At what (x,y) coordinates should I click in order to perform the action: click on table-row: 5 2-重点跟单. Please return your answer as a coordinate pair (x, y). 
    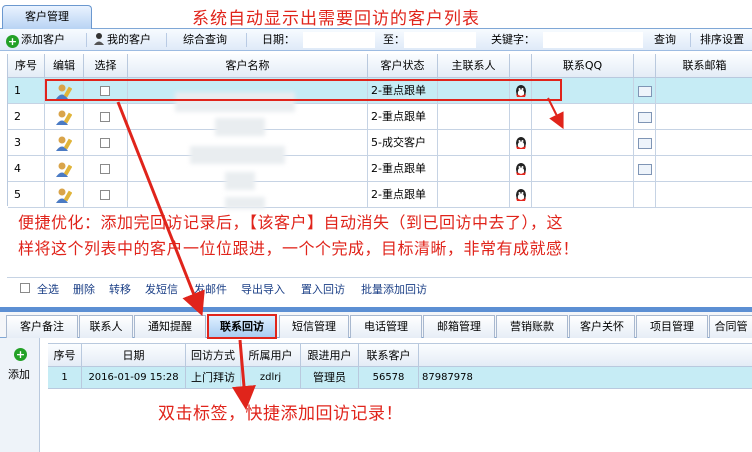
    Looking at the image, I should click on (380, 195).